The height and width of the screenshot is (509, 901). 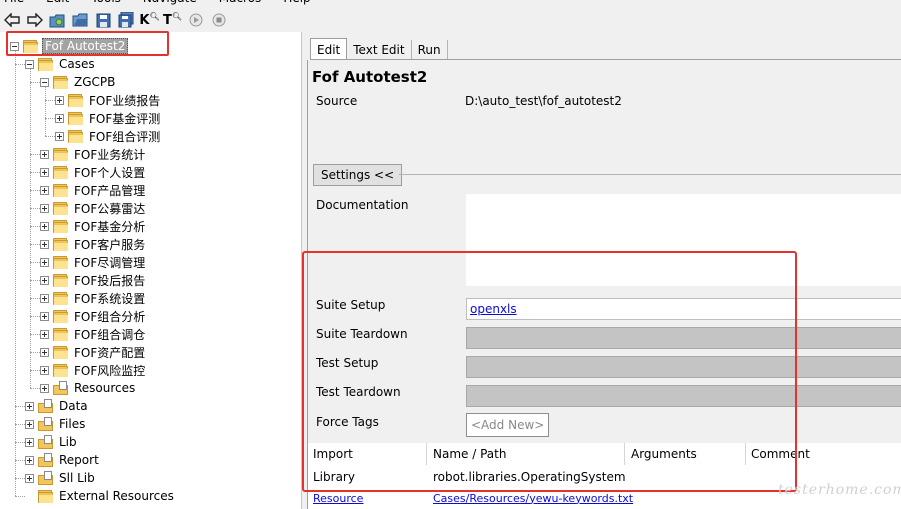 I want to click on save-icon, so click(x=103, y=20).